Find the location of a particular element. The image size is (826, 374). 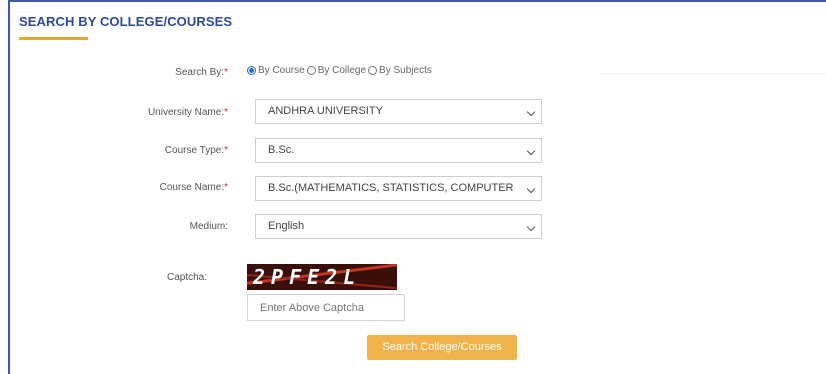

radio-by-college-label: By College is located at coordinates (342, 70).